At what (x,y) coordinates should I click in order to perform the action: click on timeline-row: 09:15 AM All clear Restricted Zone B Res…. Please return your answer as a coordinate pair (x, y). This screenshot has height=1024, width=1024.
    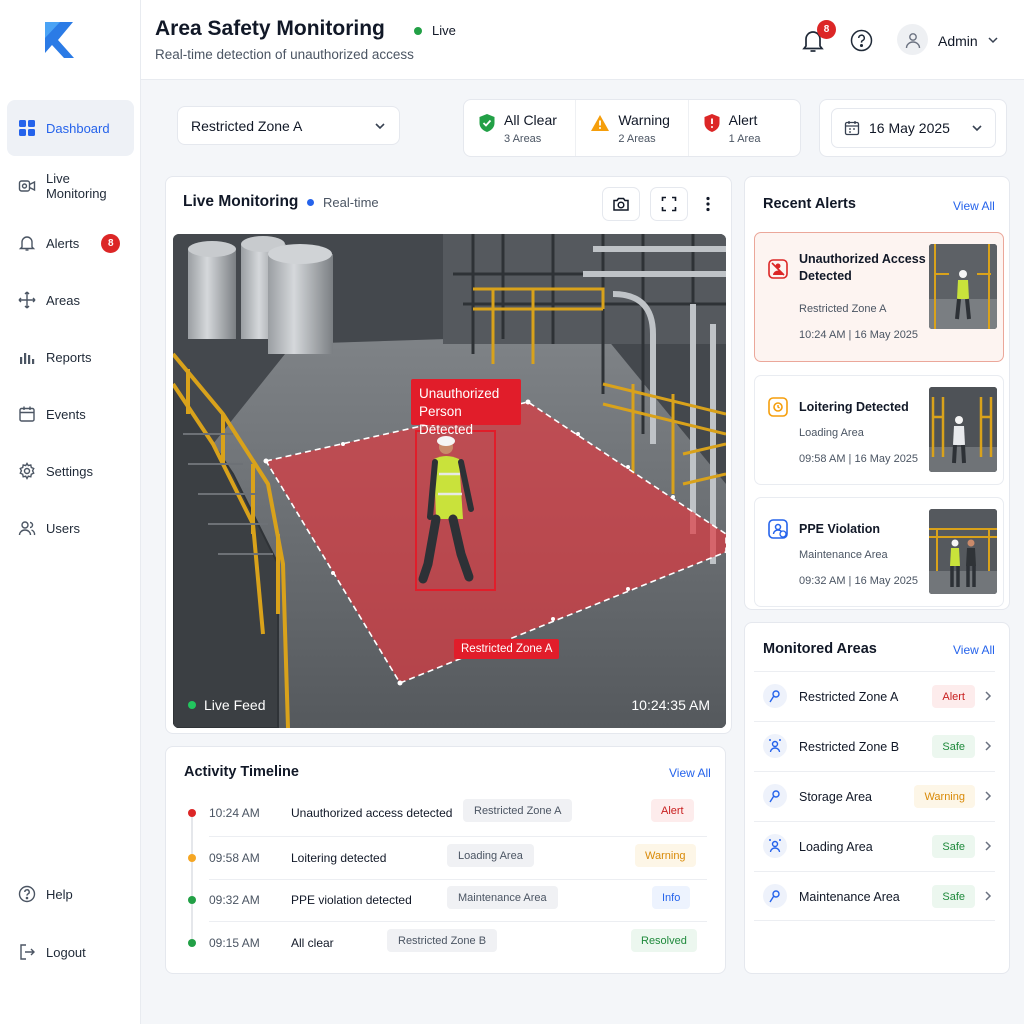
    Looking at the image, I should click on (446, 943).